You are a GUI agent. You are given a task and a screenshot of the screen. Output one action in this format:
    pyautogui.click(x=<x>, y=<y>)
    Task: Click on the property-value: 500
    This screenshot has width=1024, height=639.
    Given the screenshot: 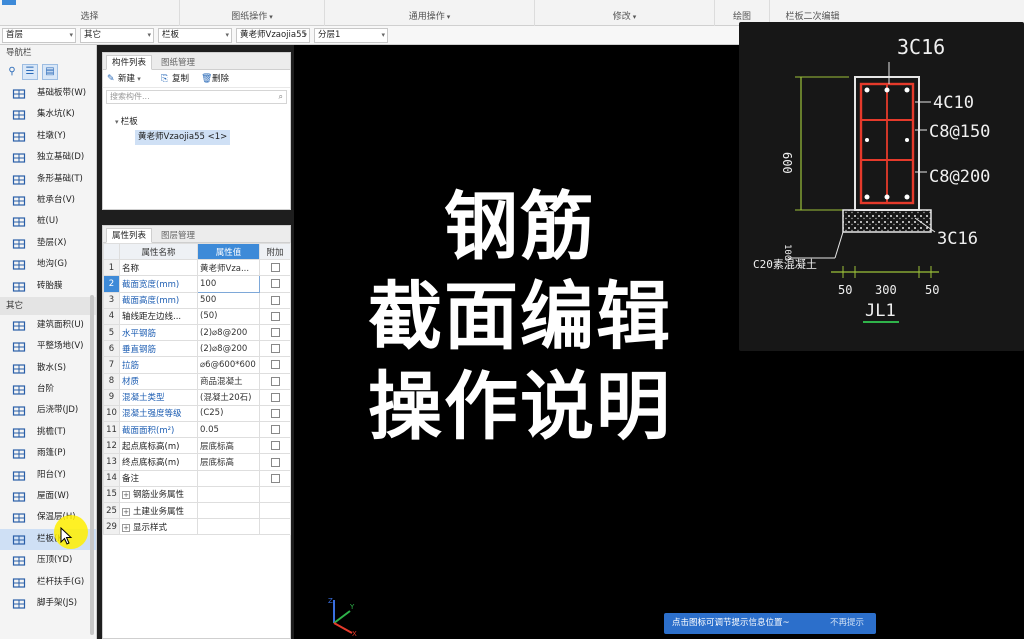 What is the action you would take?
    pyautogui.click(x=228, y=300)
    